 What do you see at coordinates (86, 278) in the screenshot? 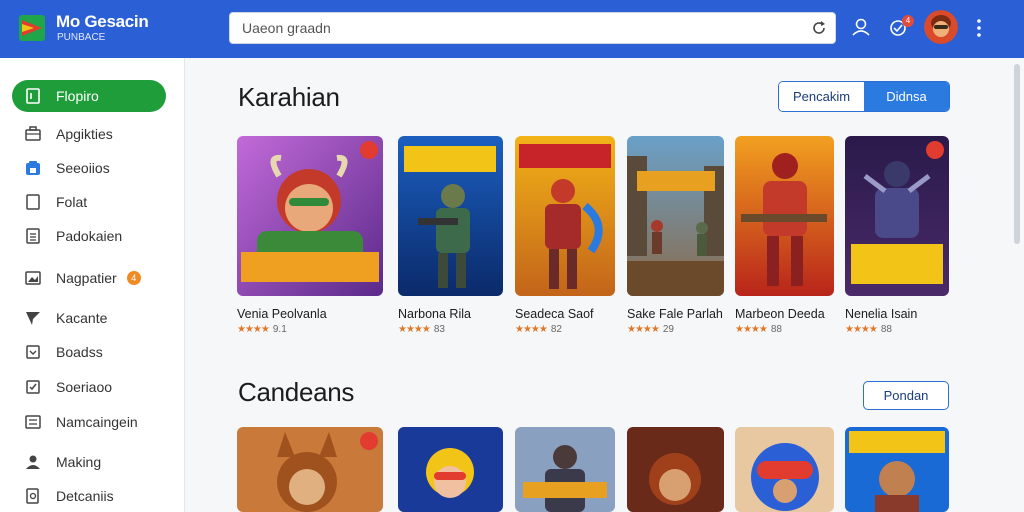
I see `sidebar-item-label: Nagpatier` at bounding box center [86, 278].